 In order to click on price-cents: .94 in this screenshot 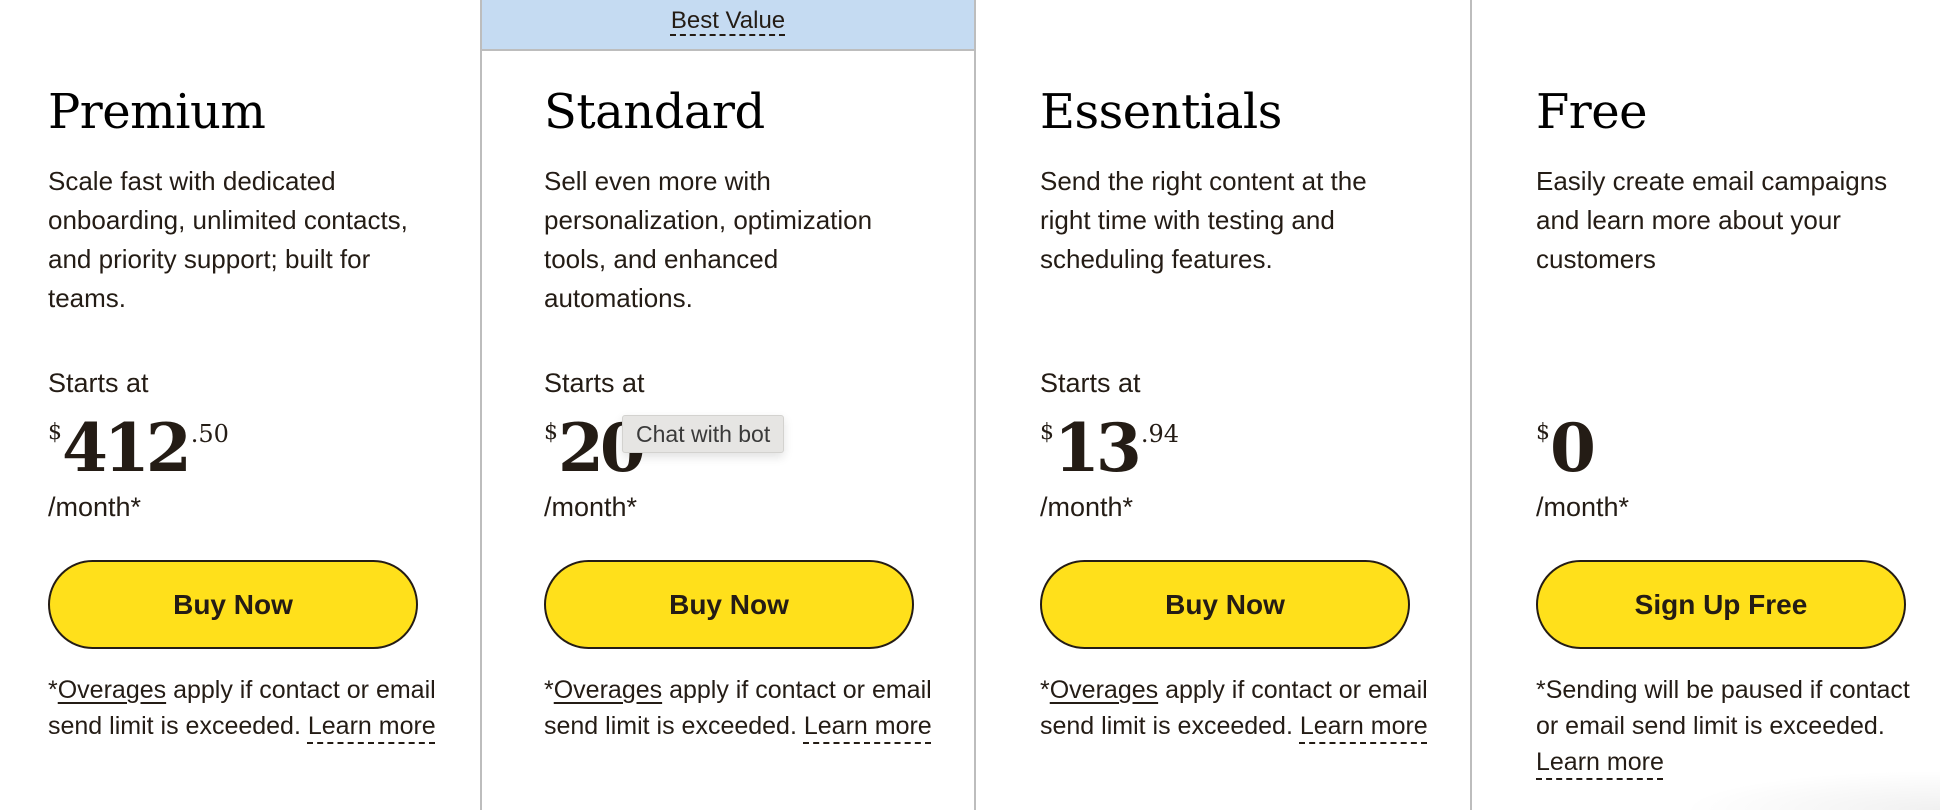, I will do `click(1160, 434)`.